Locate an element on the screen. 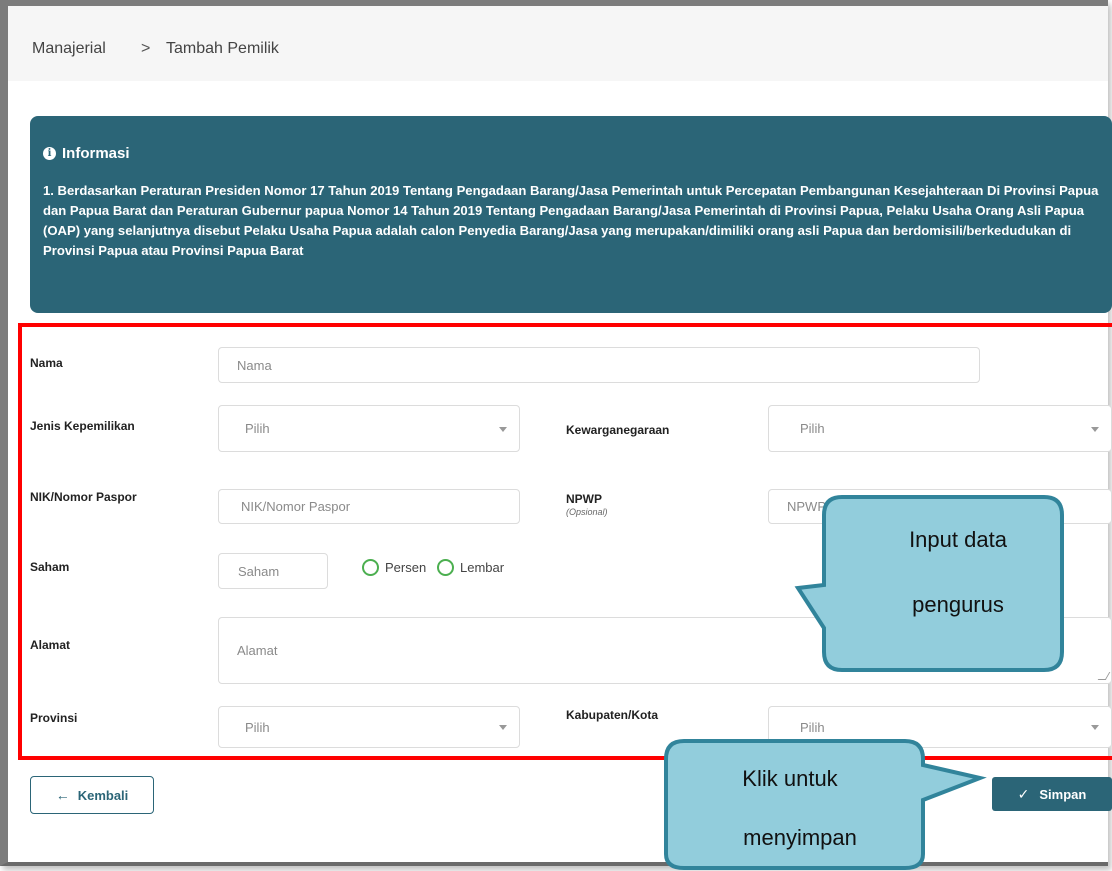  radio-persen-label: Persen is located at coordinates (406, 567).